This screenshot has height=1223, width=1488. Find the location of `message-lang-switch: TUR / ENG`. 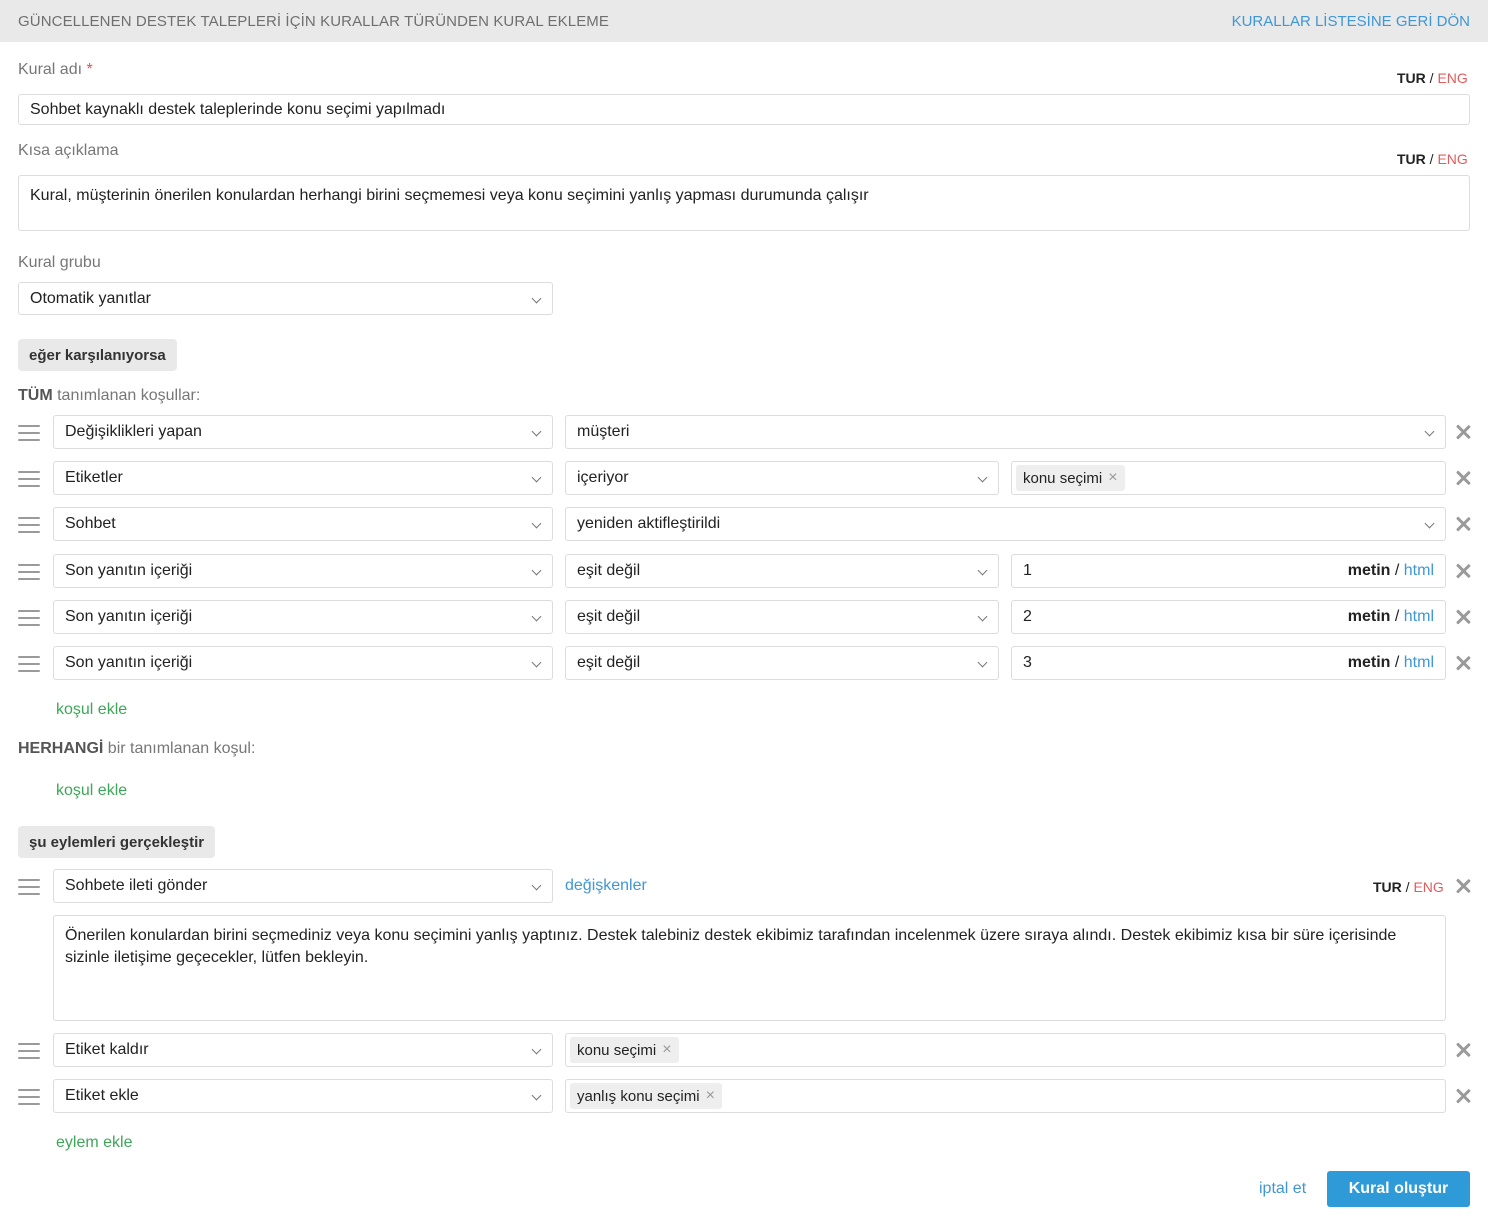

message-lang-switch: TUR / ENG is located at coordinates (1408, 887).